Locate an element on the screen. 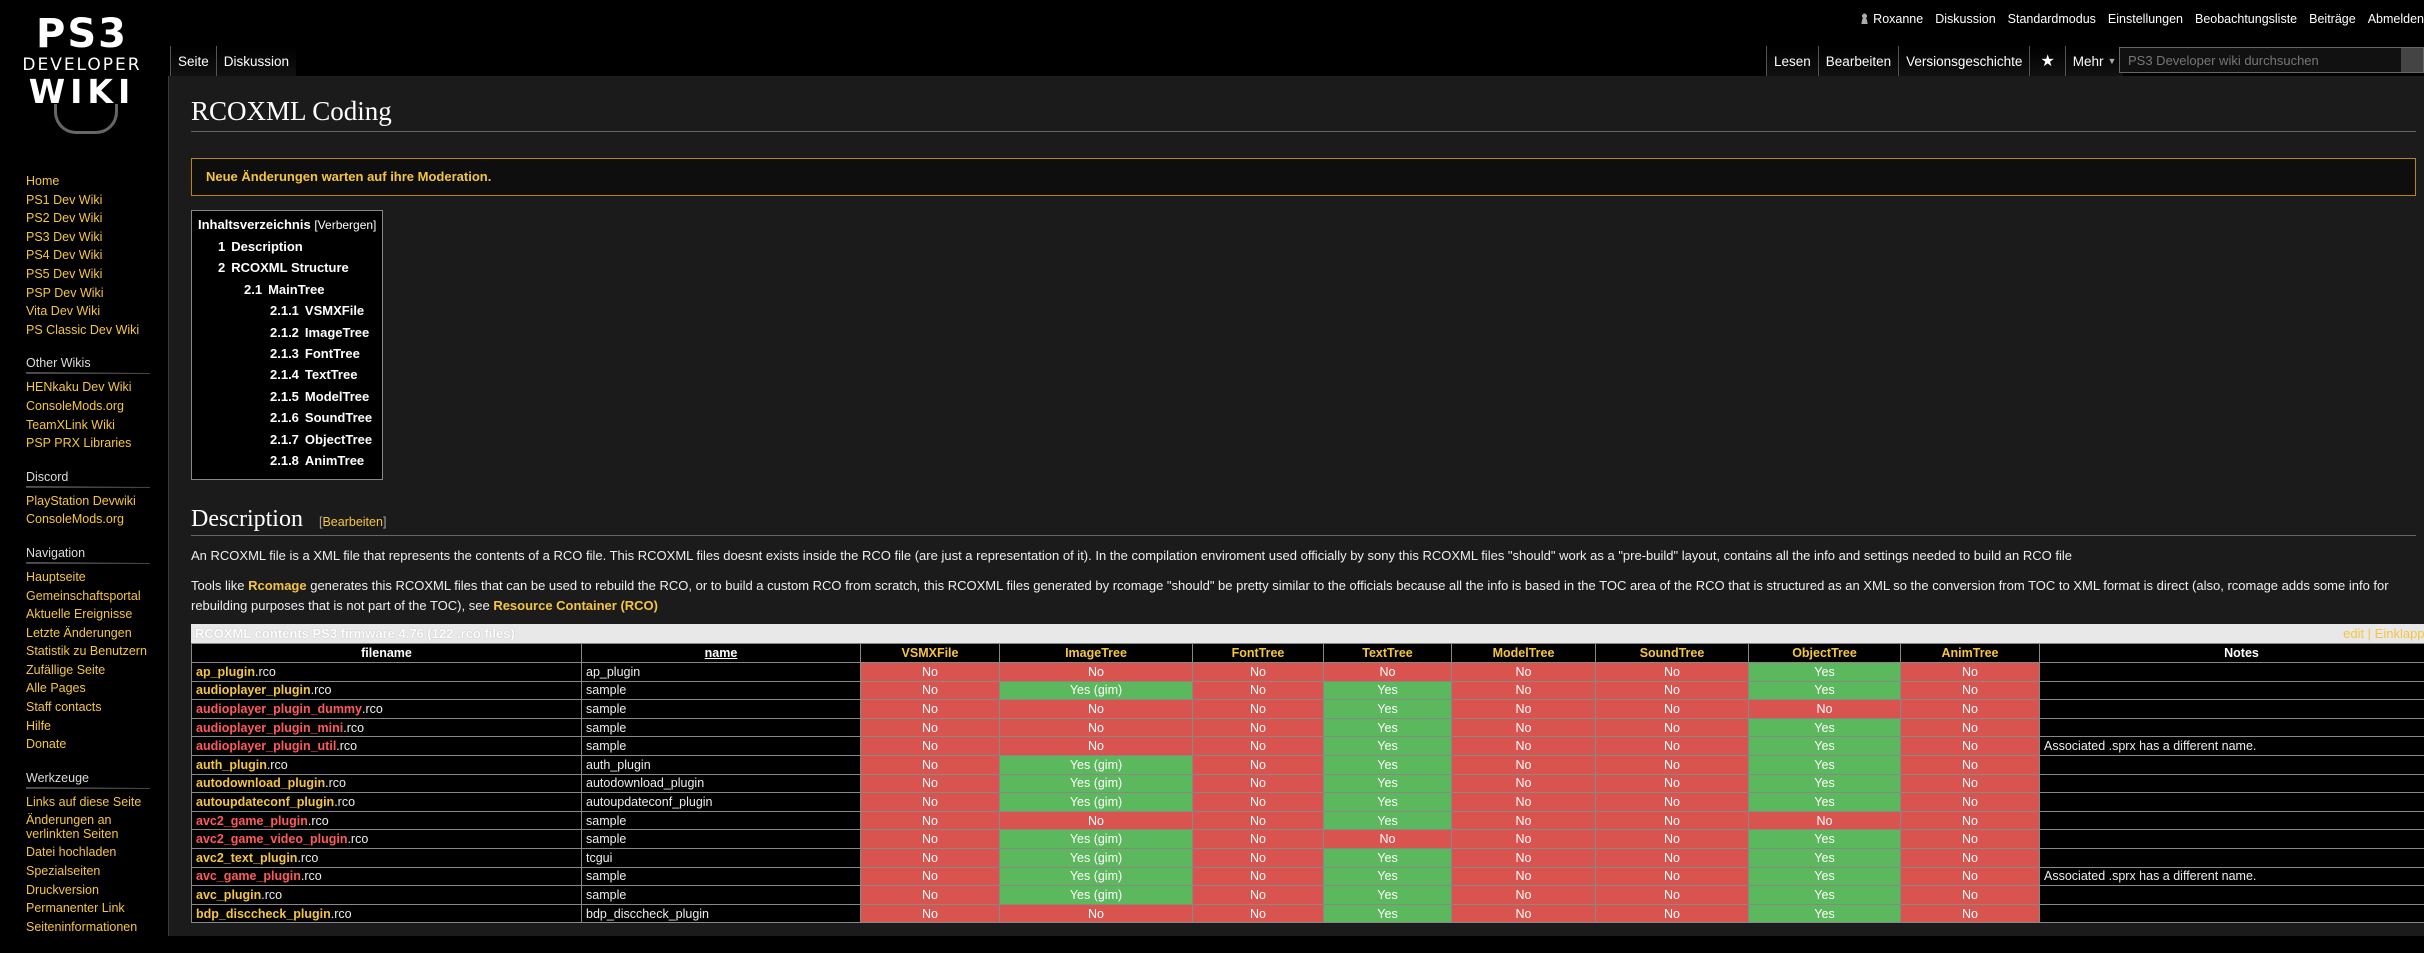 This screenshot has height=953, width=2424. column-header: Notes is located at coordinates (2232, 653).